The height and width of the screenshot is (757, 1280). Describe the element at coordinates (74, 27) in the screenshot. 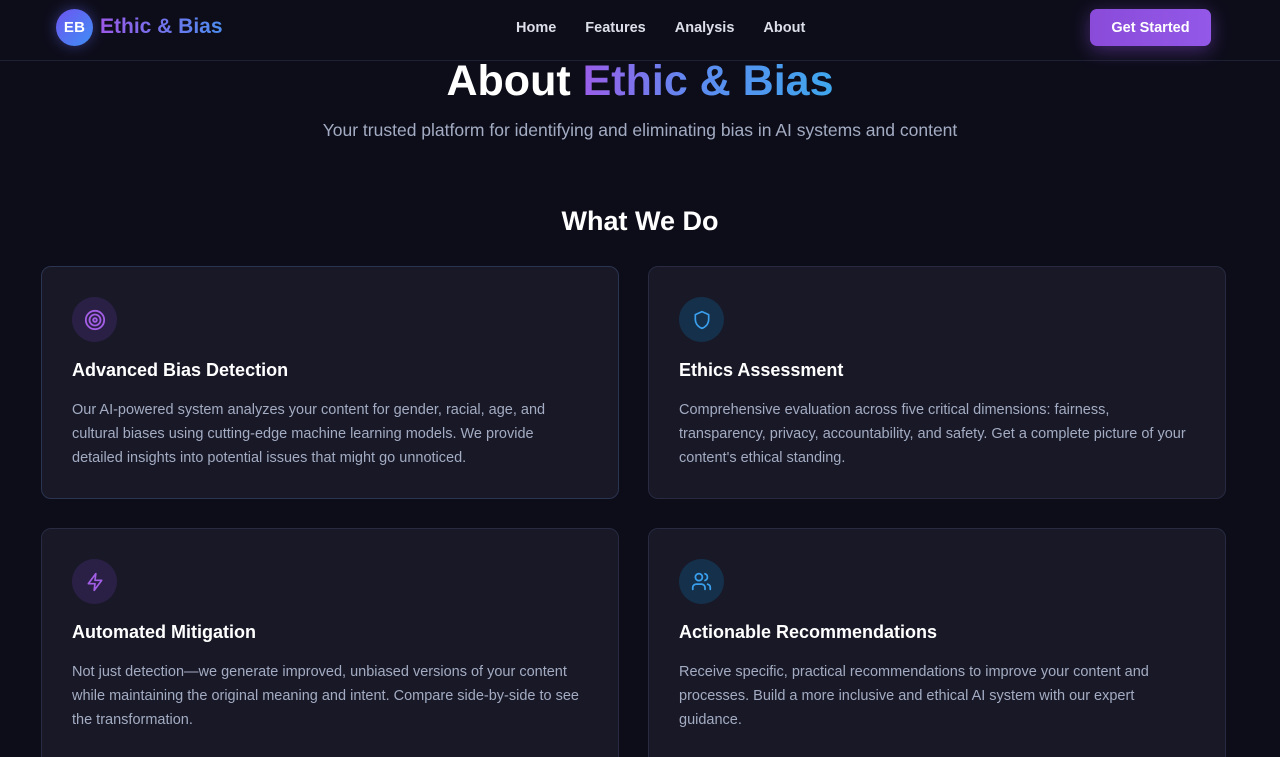

I see `logo-badge: EB` at that location.